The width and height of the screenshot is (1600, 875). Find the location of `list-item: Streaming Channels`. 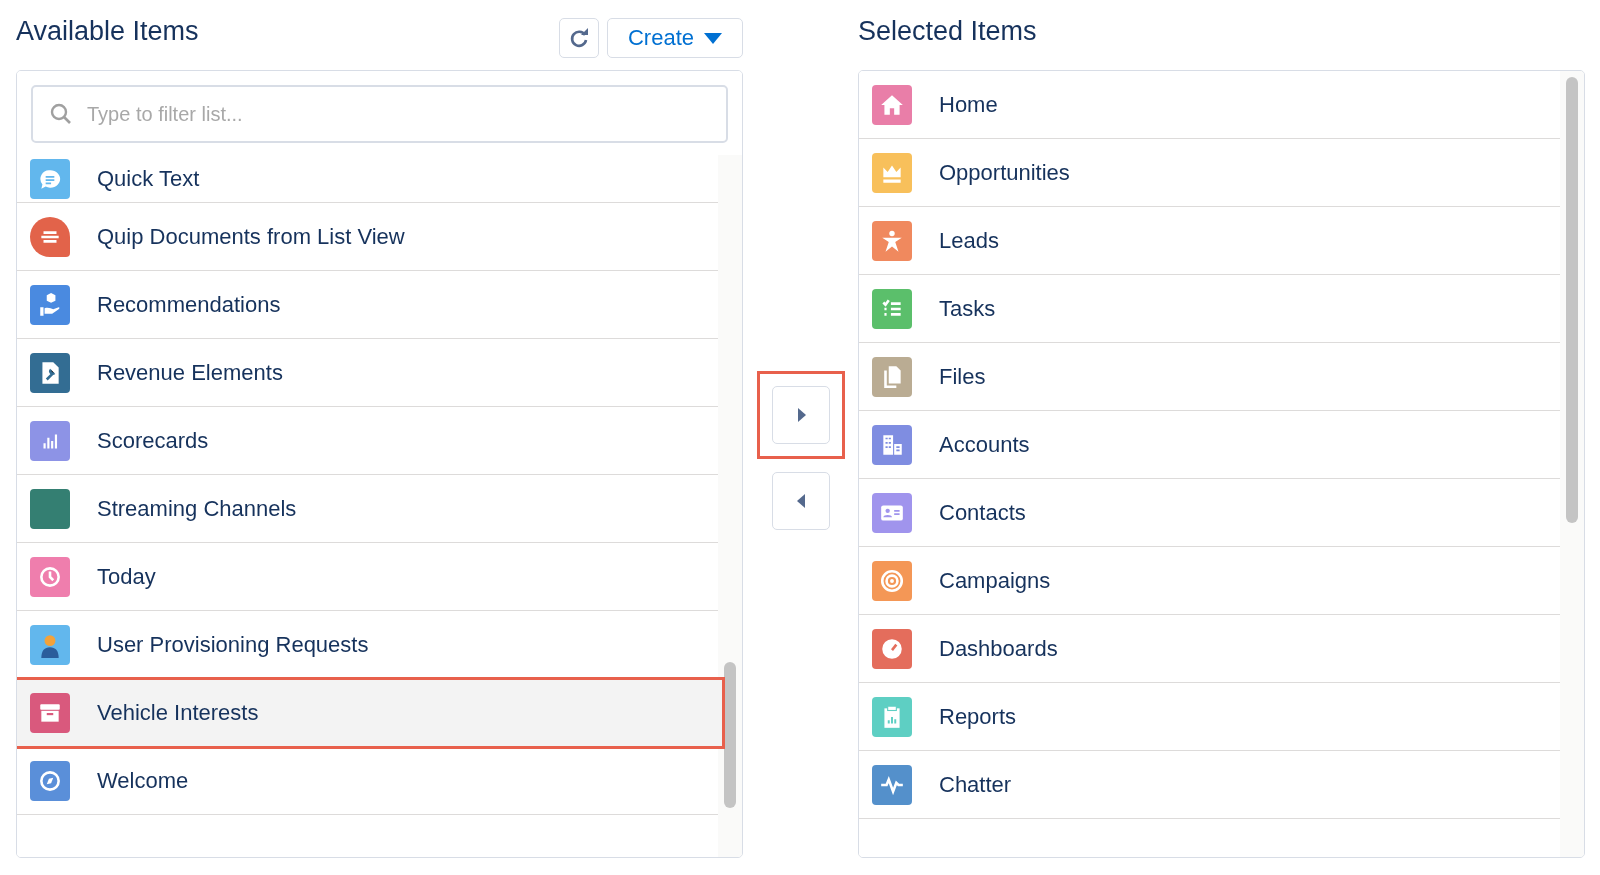

list-item: Streaming Channels is located at coordinates (367, 509).